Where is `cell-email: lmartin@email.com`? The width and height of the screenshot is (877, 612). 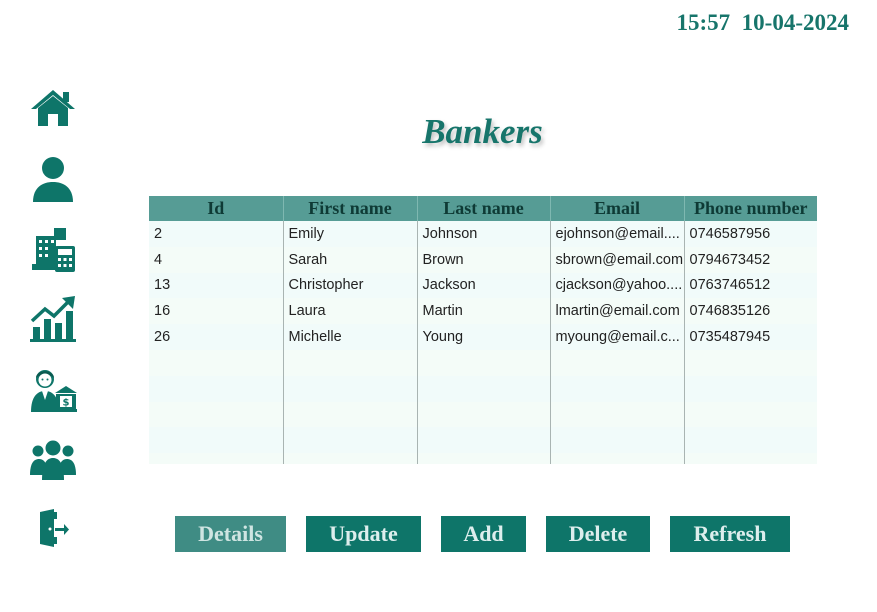
cell-email: lmartin@email.com is located at coordinates (617, 311).